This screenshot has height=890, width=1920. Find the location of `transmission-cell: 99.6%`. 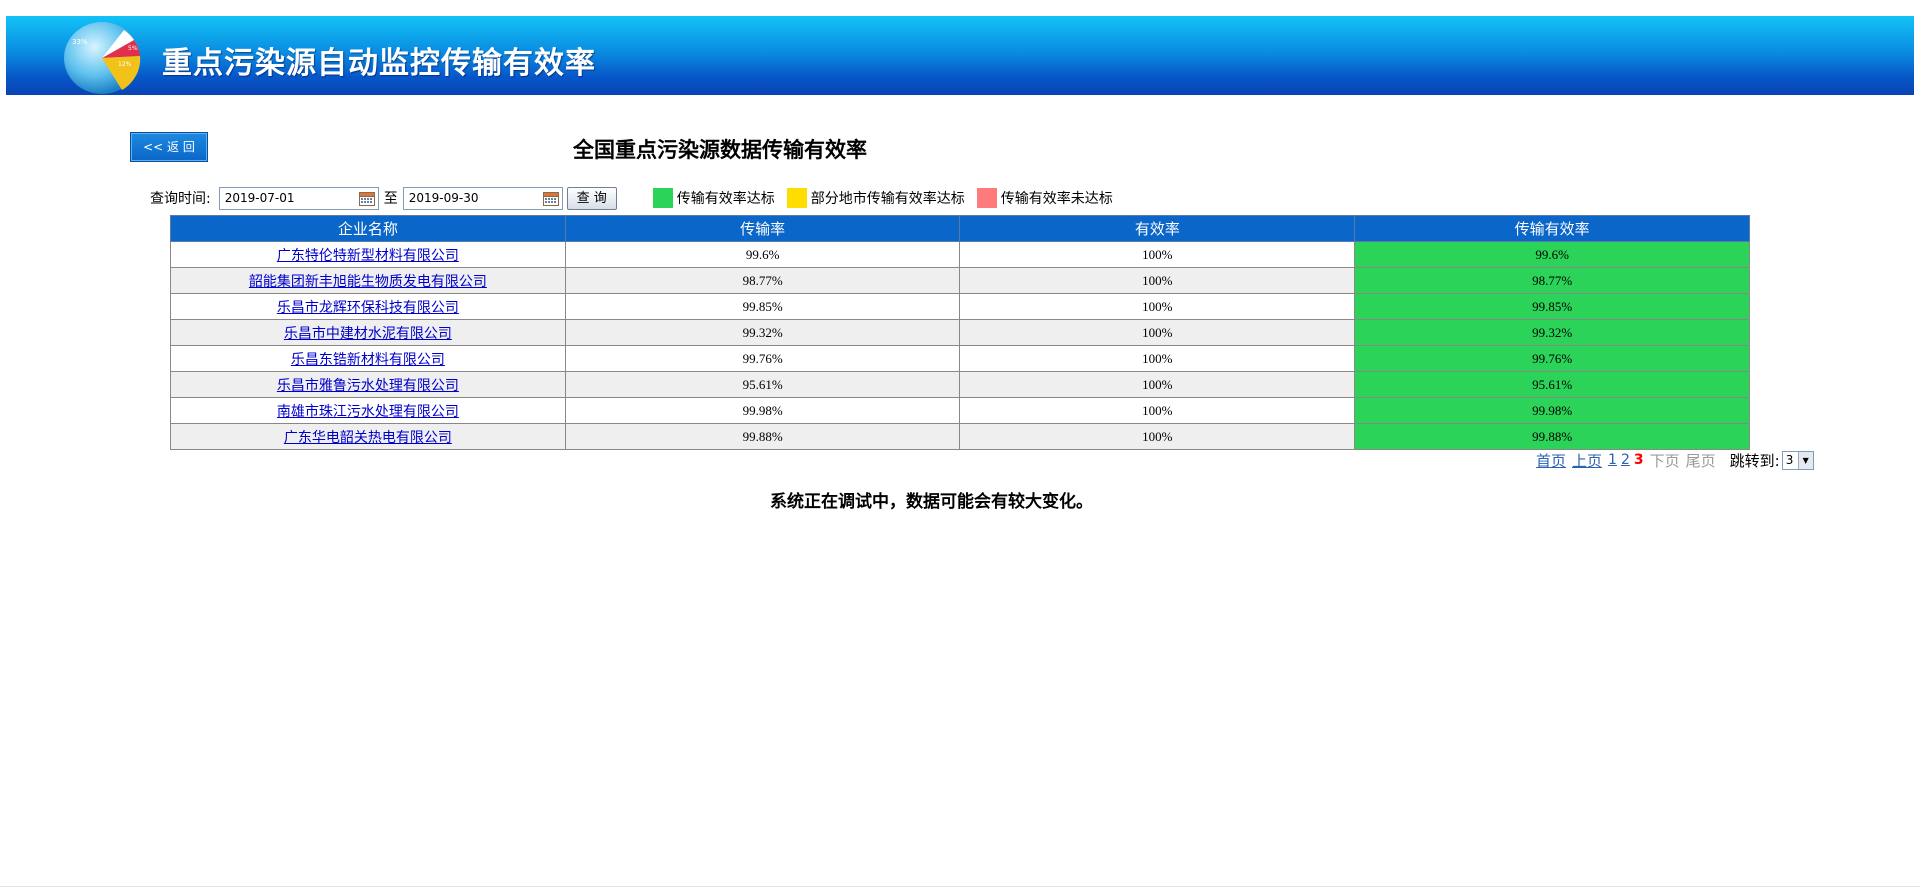

transmission-cell: 99.6% is located at coordinates (762, 254).